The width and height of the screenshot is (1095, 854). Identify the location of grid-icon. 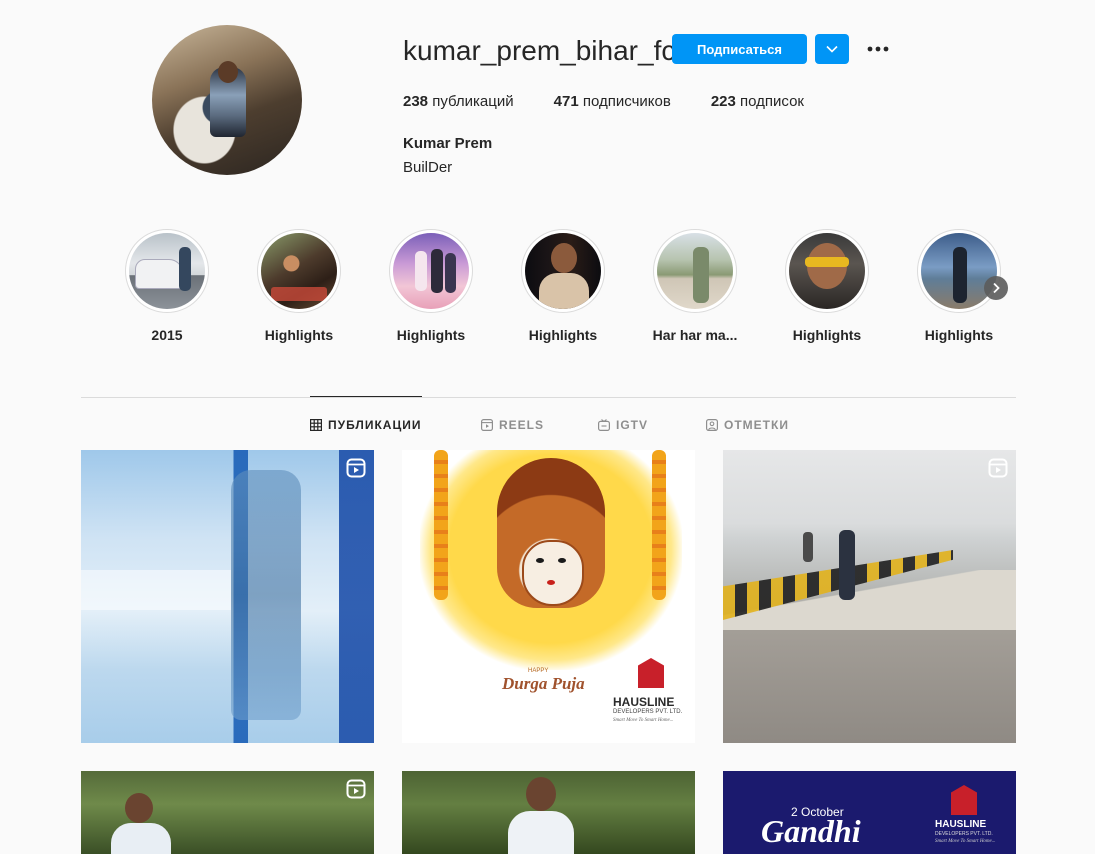
(316, 425).